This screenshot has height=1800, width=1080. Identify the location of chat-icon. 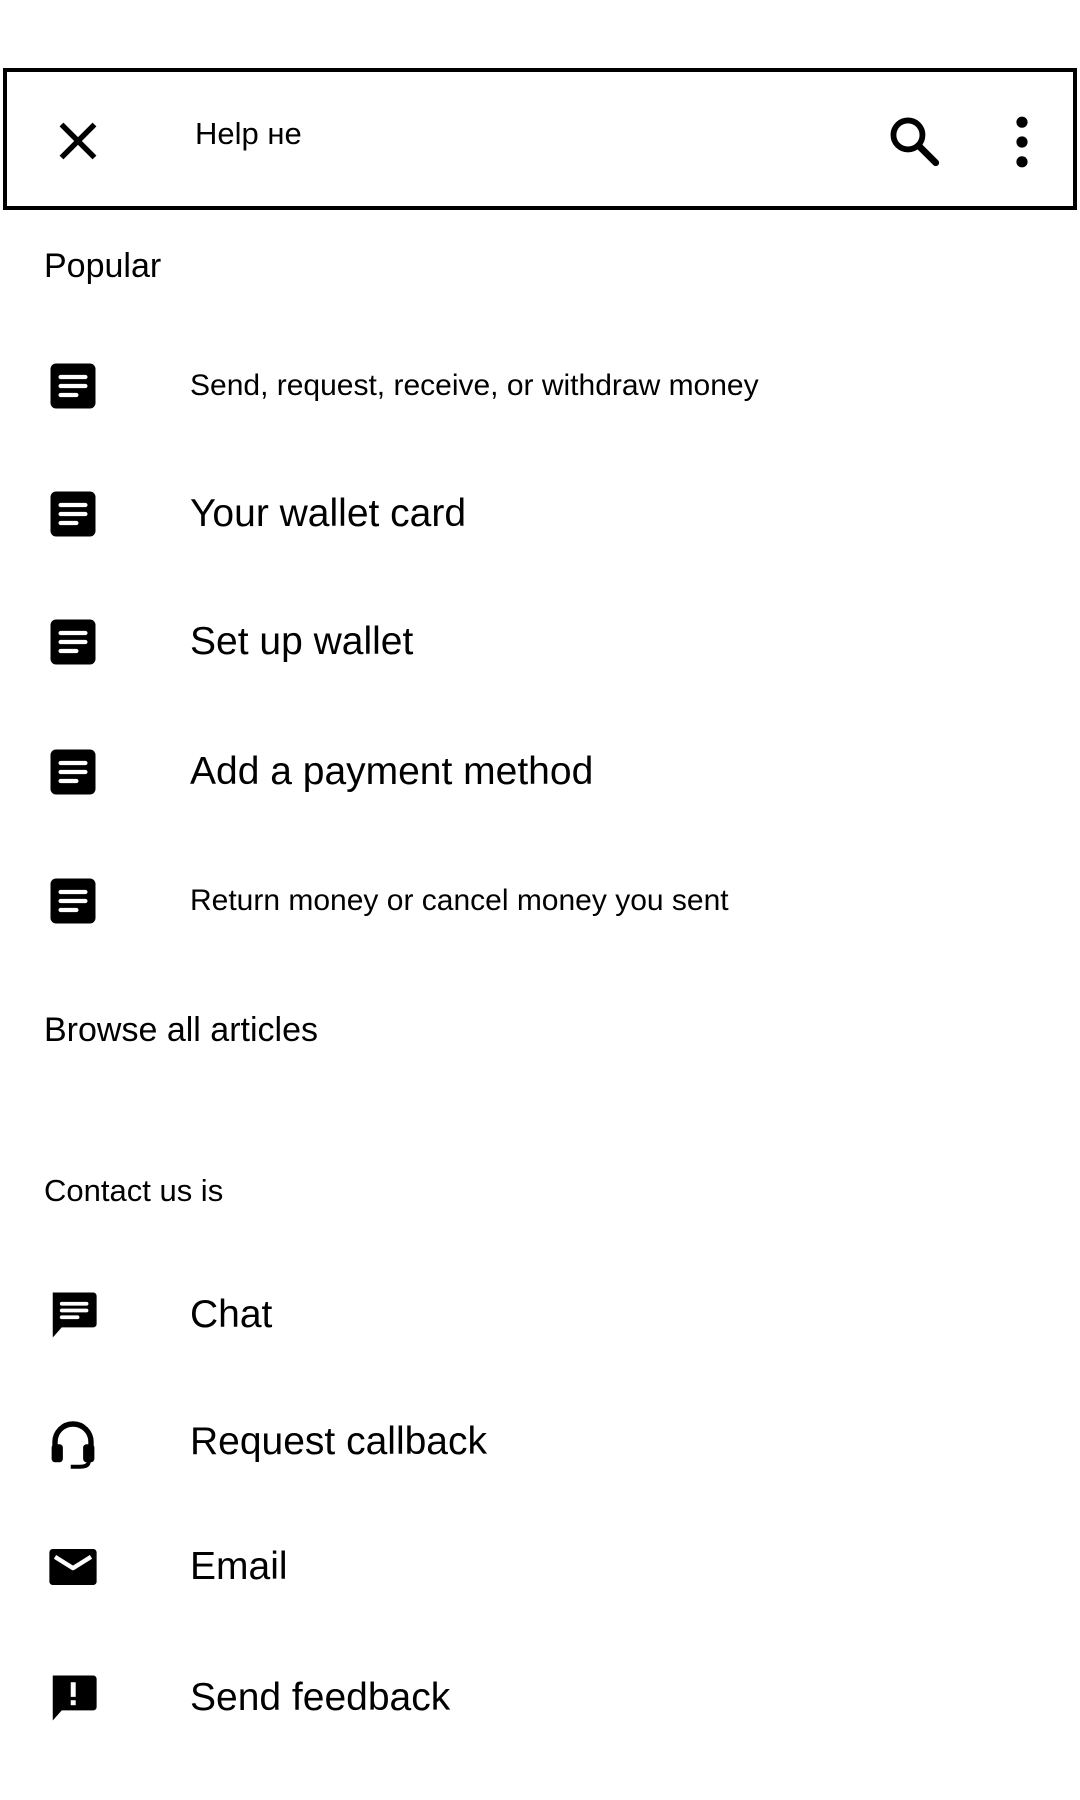
(74, 1315).